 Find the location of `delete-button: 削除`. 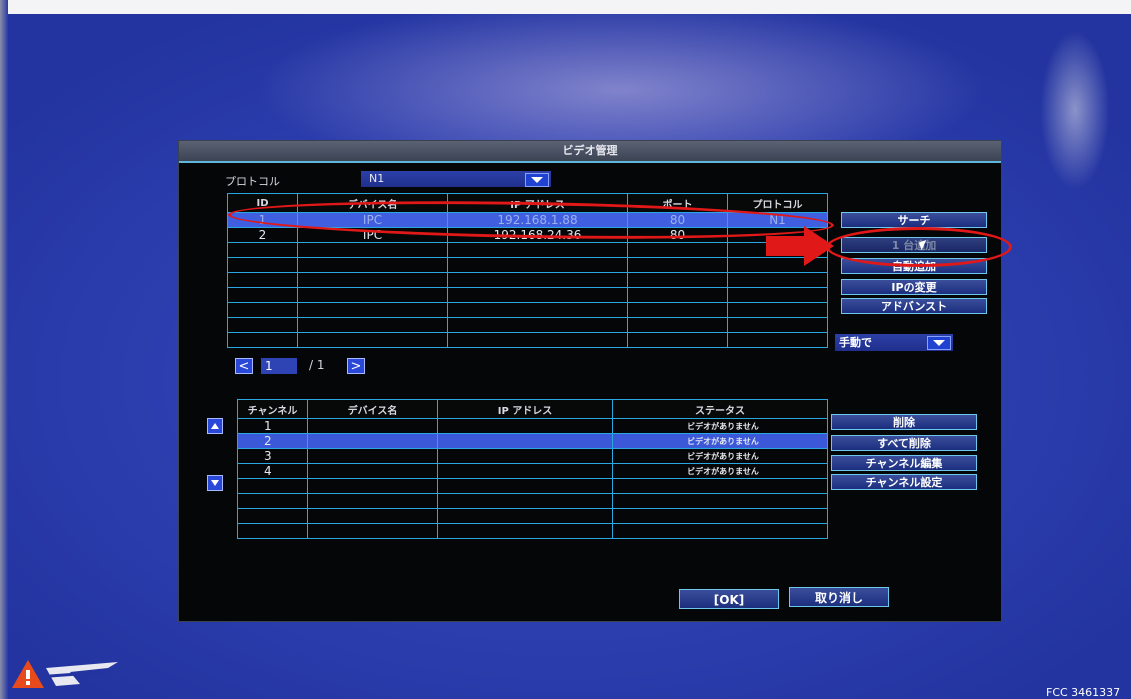

delete-button: 削除 is located at coordinates (904, 422).